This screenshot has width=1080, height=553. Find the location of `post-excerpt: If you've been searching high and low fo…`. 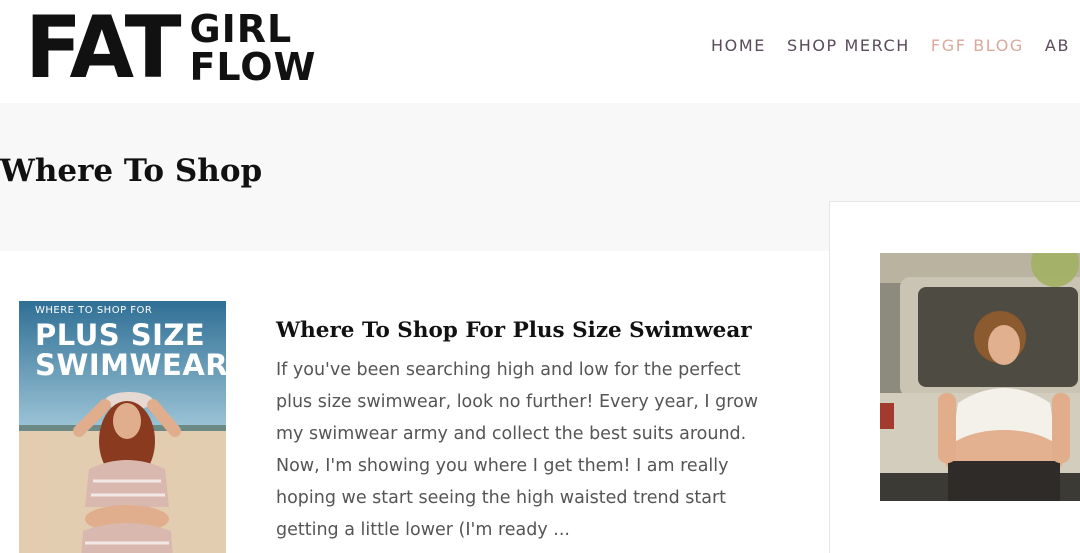

post-excerpt: If you've been searching high and low fo… is located at coordinates (517, 450).